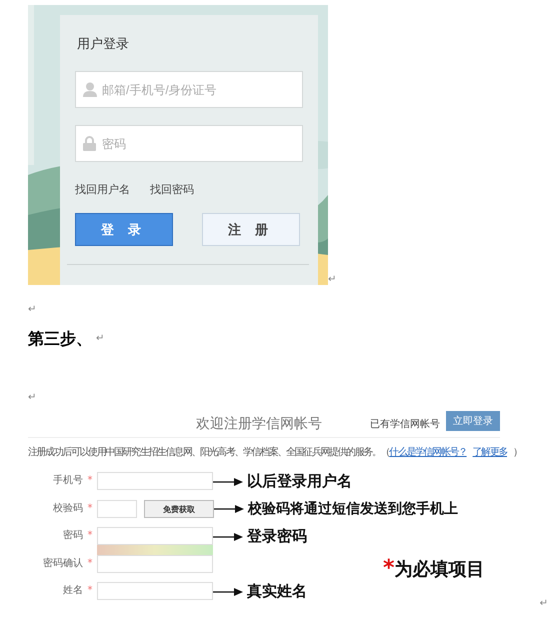 The width and height of the screenshot is (549, 626). Describe the element at coordinates (67, 509) in the screenshot. I see `field-label: 校验码` at that location.